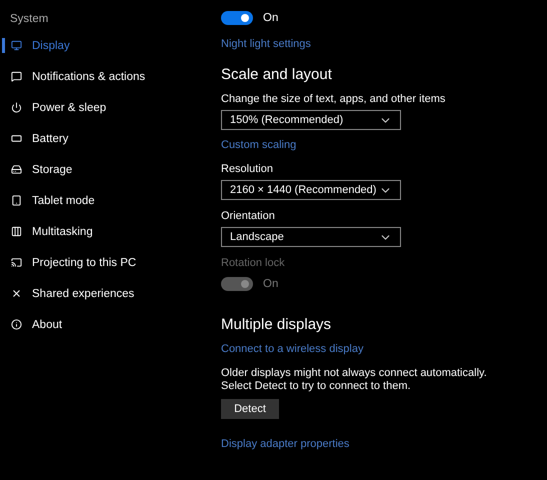  What do you see at coordinates (354, 380) in the screenshot?
I see `description-text: Older displays might not always connect automatically. Select Detect to try to connect to them.` at bounding box center [354, 380].